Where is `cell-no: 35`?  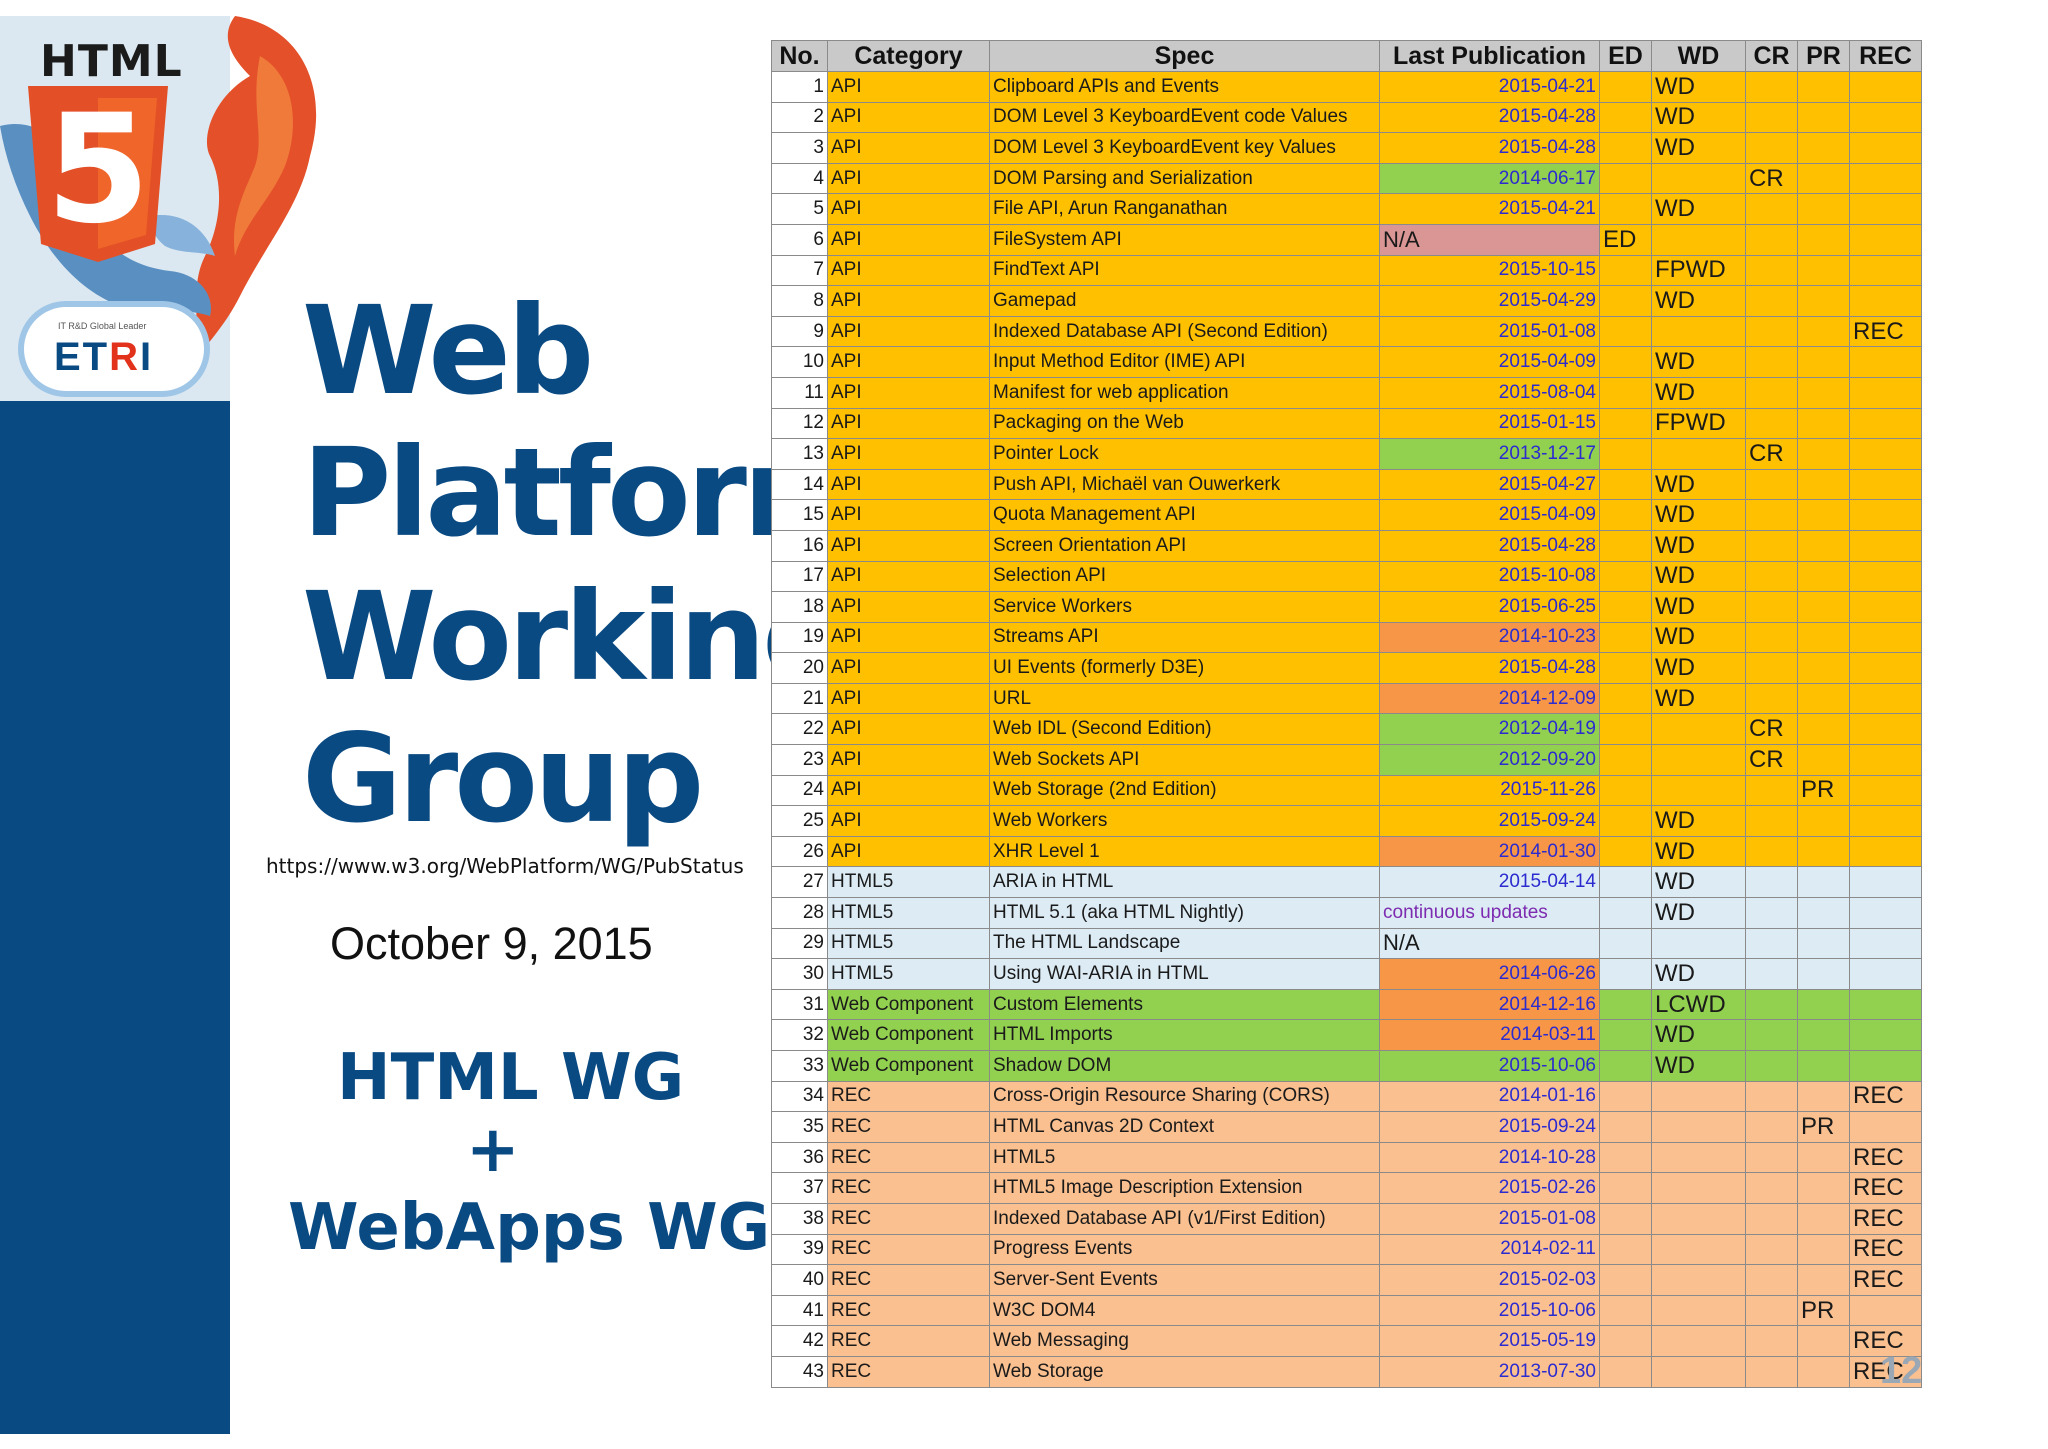 cell-no: 35 is located at coordinates (799, 1127).